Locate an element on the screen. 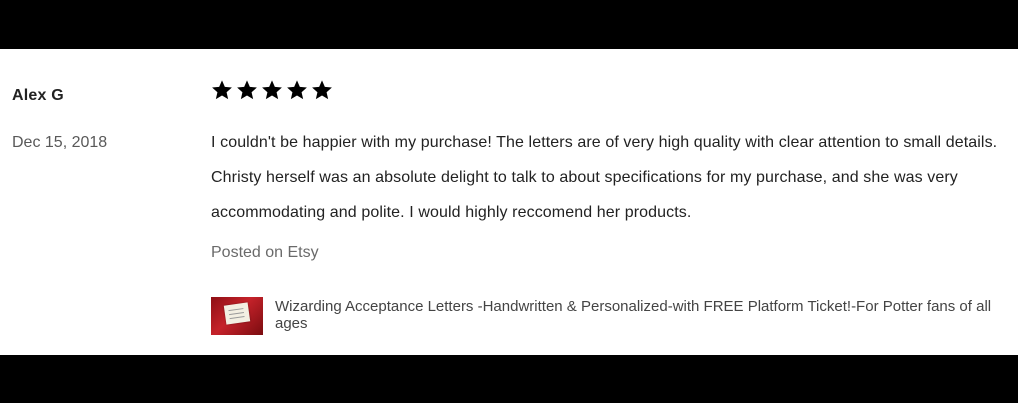 The height and width of the screenshot is (403, 1018). product-thumbnail is located at coordinates (237, 316).